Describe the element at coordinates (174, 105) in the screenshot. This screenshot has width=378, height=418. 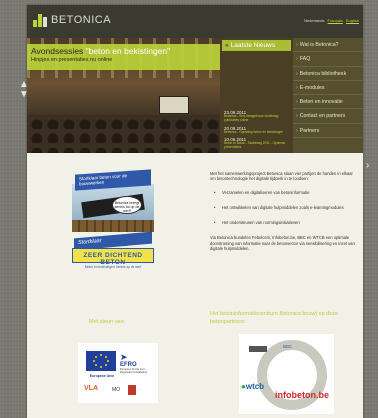
I see `projection-screen` at that location.